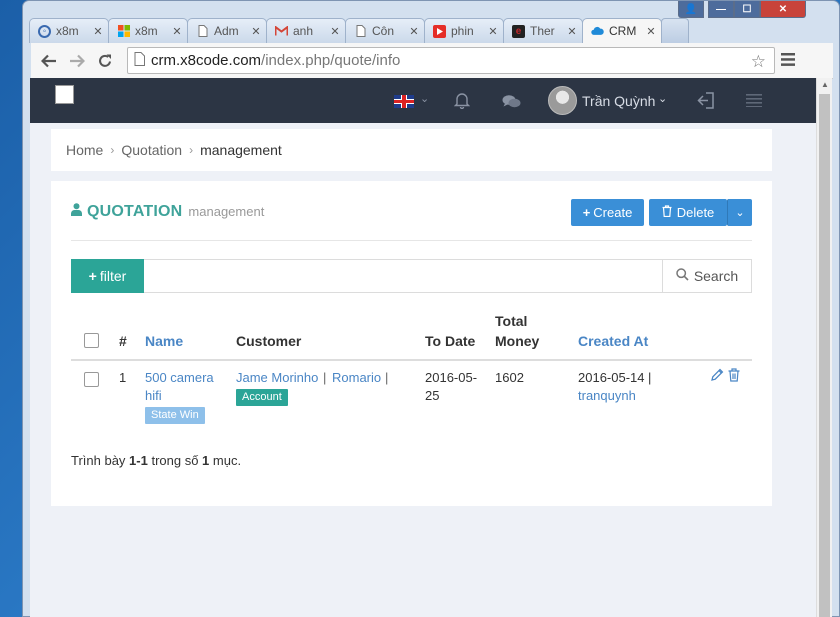 The height and width of the screenshot is (617, 840). Describe the element at coordinates (613, 212) in the screenshot. I see `create-label: Create` at that location.